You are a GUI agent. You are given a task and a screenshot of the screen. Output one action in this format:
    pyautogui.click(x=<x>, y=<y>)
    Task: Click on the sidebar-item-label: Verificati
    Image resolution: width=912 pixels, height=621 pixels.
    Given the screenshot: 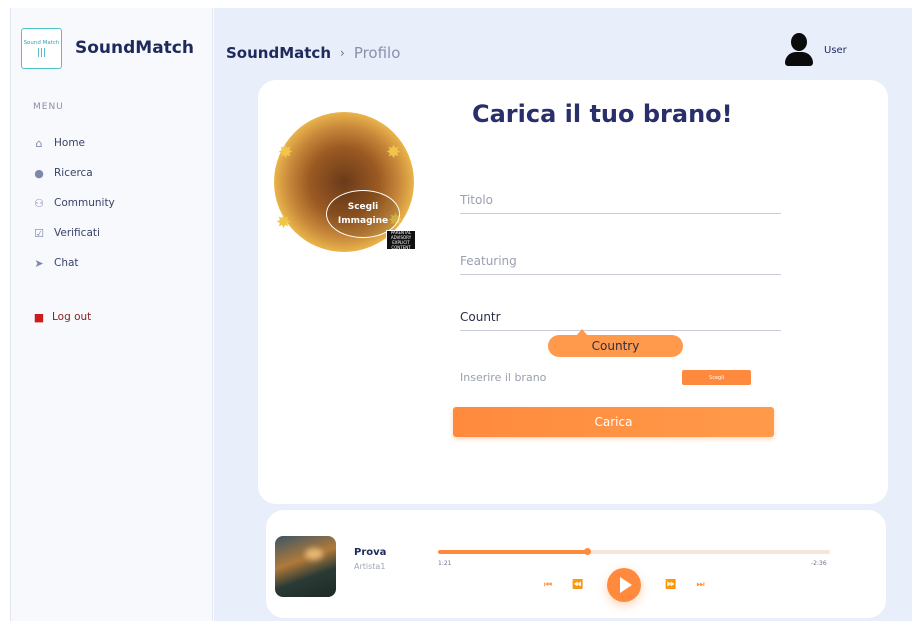 What is the action you would take?
    pyautogui.click(x=77, y=233)
    